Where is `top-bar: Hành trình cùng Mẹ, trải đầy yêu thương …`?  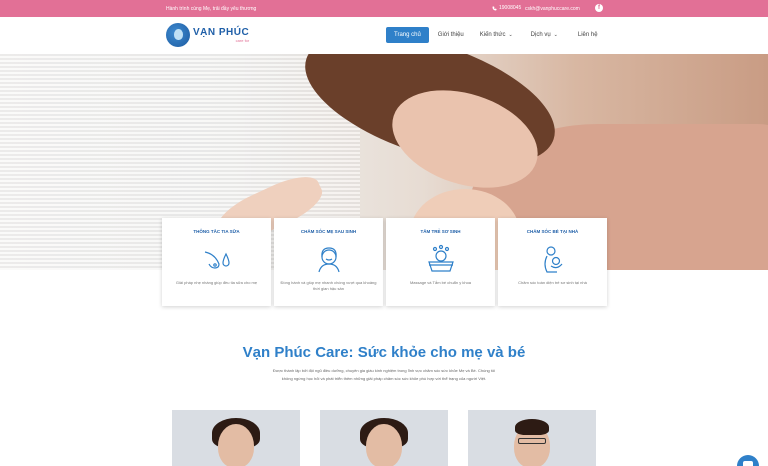
top-bar: Hành trình cùng Mẹ, trải đầy yêu thương … is located at coordinates (384, 8).